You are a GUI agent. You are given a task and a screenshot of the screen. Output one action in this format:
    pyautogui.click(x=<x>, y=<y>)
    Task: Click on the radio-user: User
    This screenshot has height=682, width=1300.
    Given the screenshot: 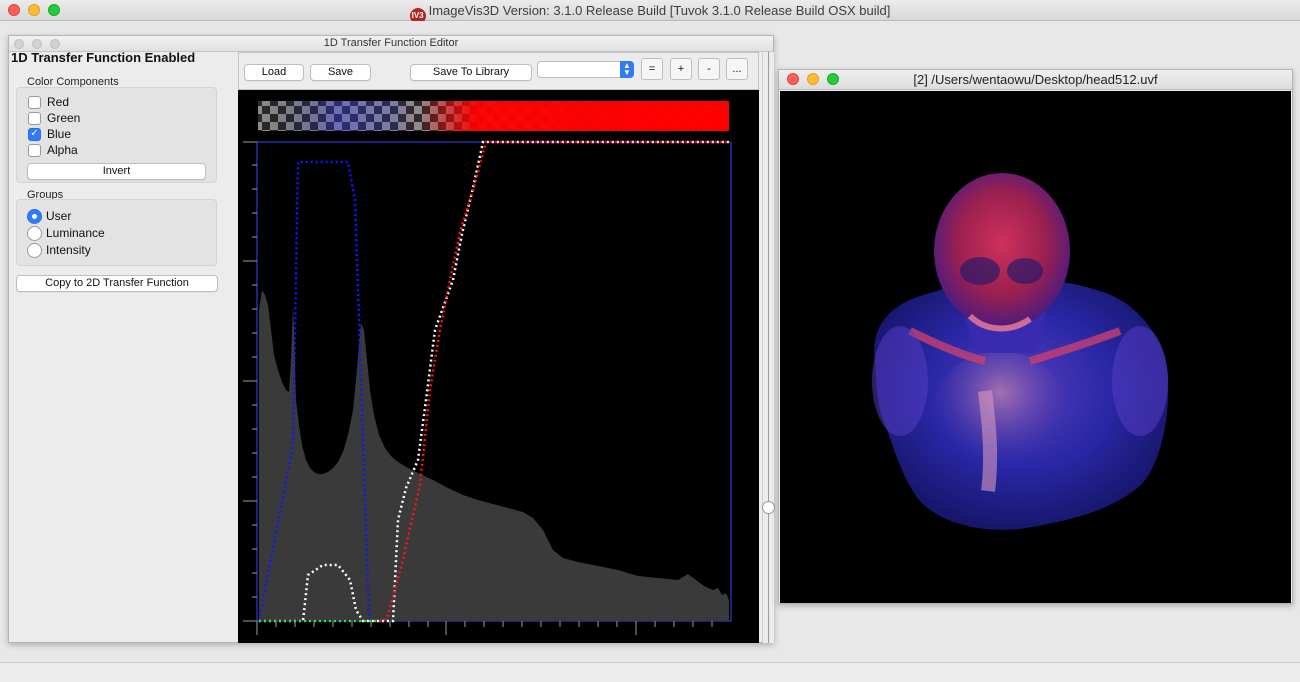 What is the action you would take?
    pyautogui.click(x=49, y=216)
    